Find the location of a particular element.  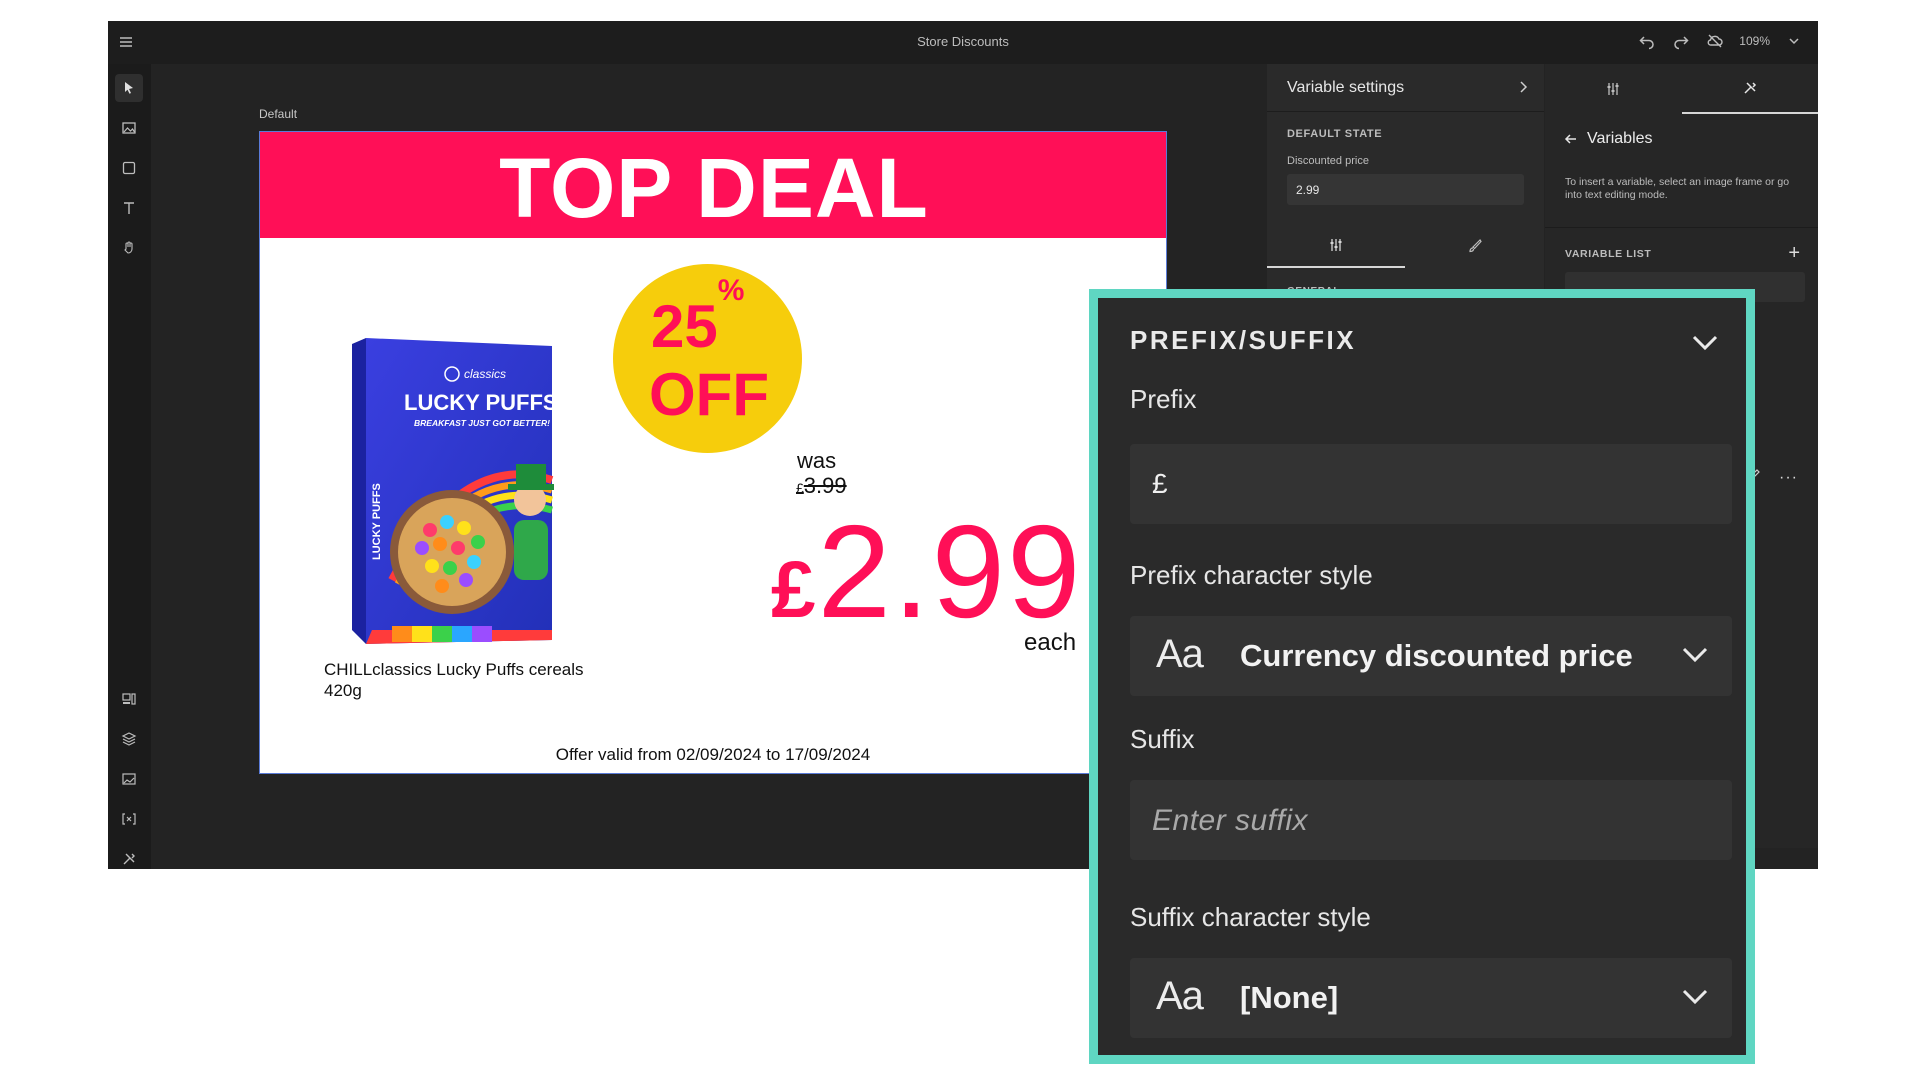

suffix-style-label: Suffix character style is located at coordinates (1250, 917).